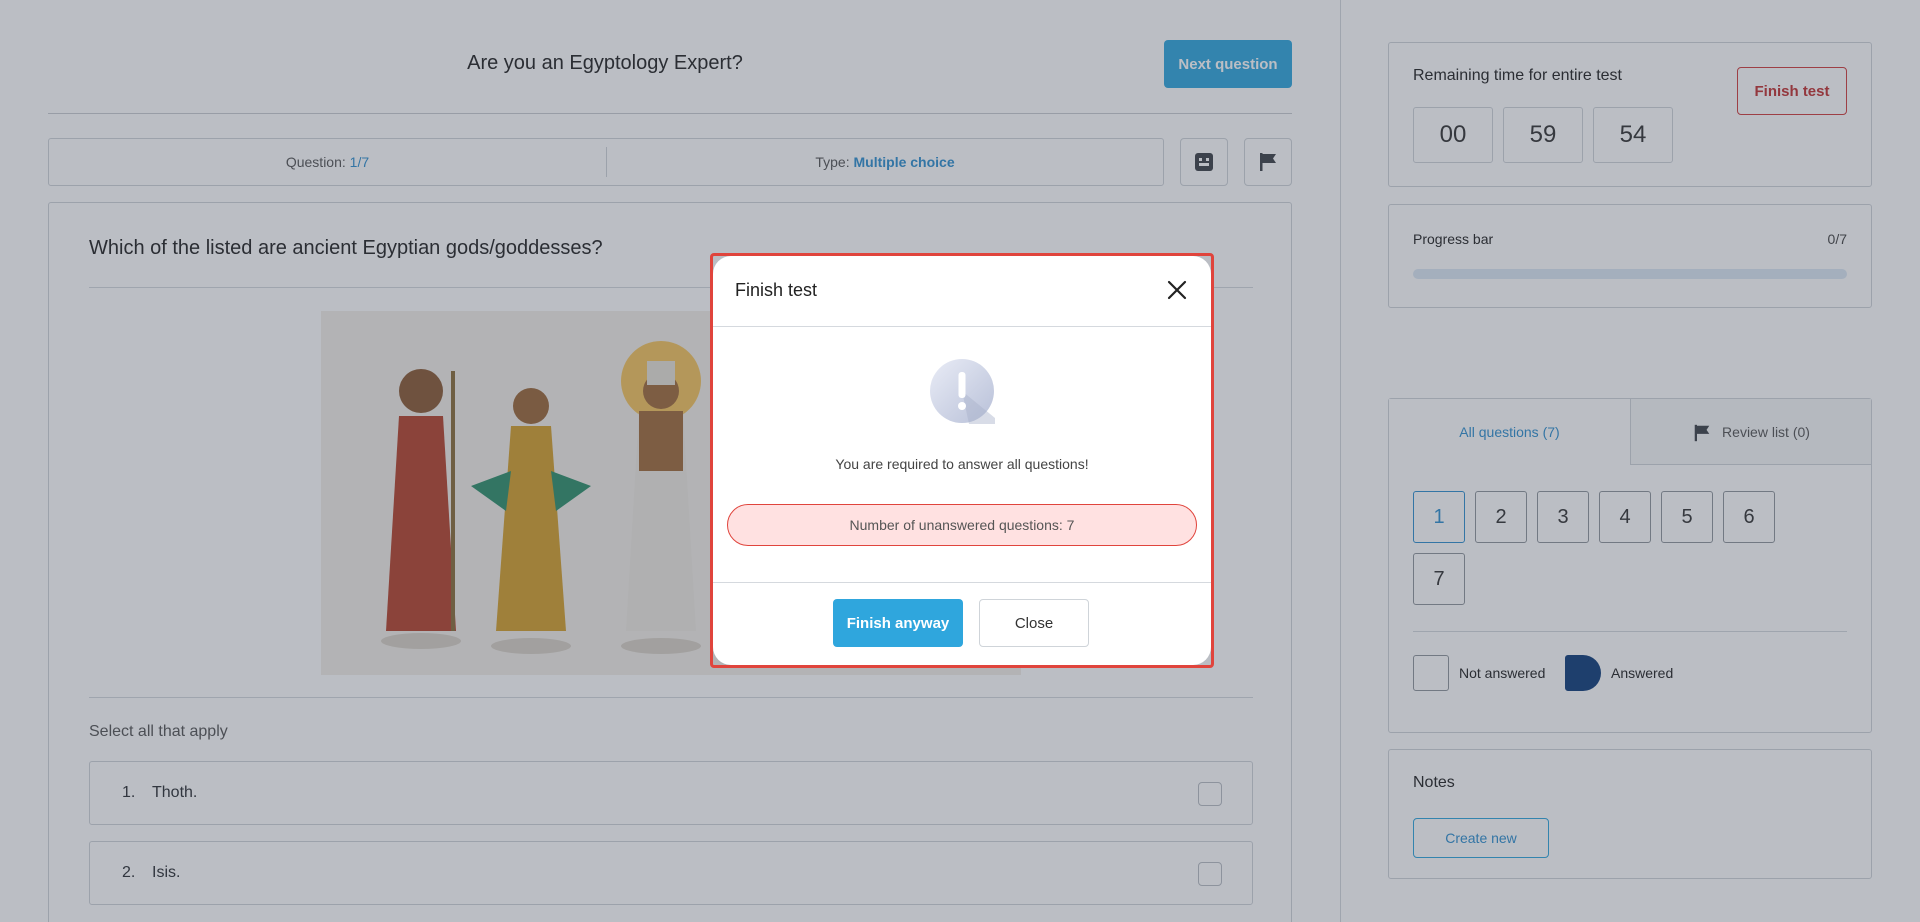  I want to click on dialog-header-divider, so click(962, 326).